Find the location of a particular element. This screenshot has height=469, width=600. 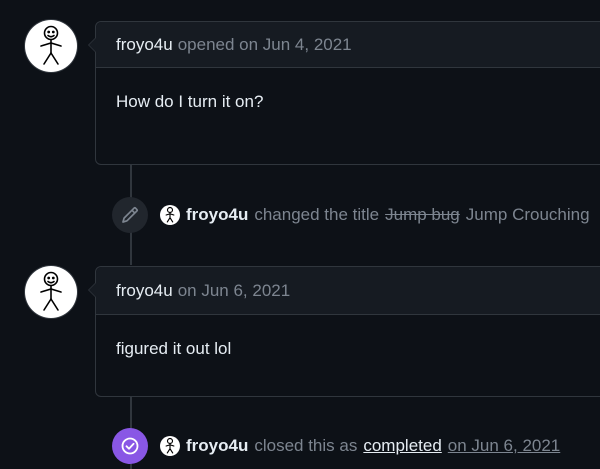

completed-link: completed is located at coordinates (402, 446).